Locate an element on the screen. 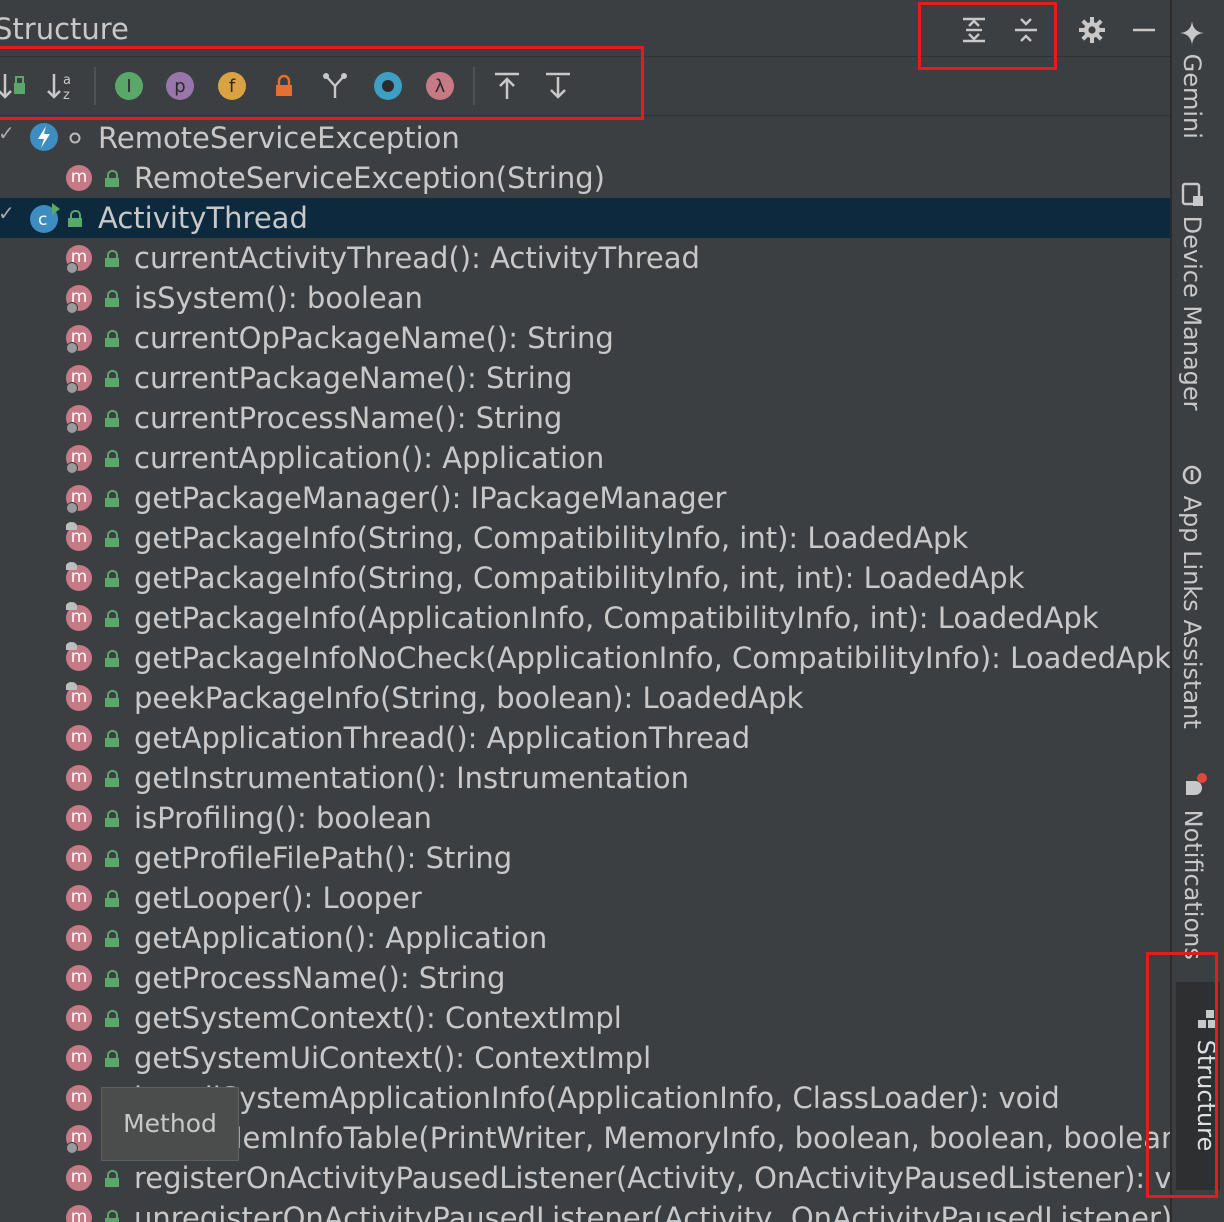  tree-node-method: m currentProcessName(): String is located at coordinates (585, 418).